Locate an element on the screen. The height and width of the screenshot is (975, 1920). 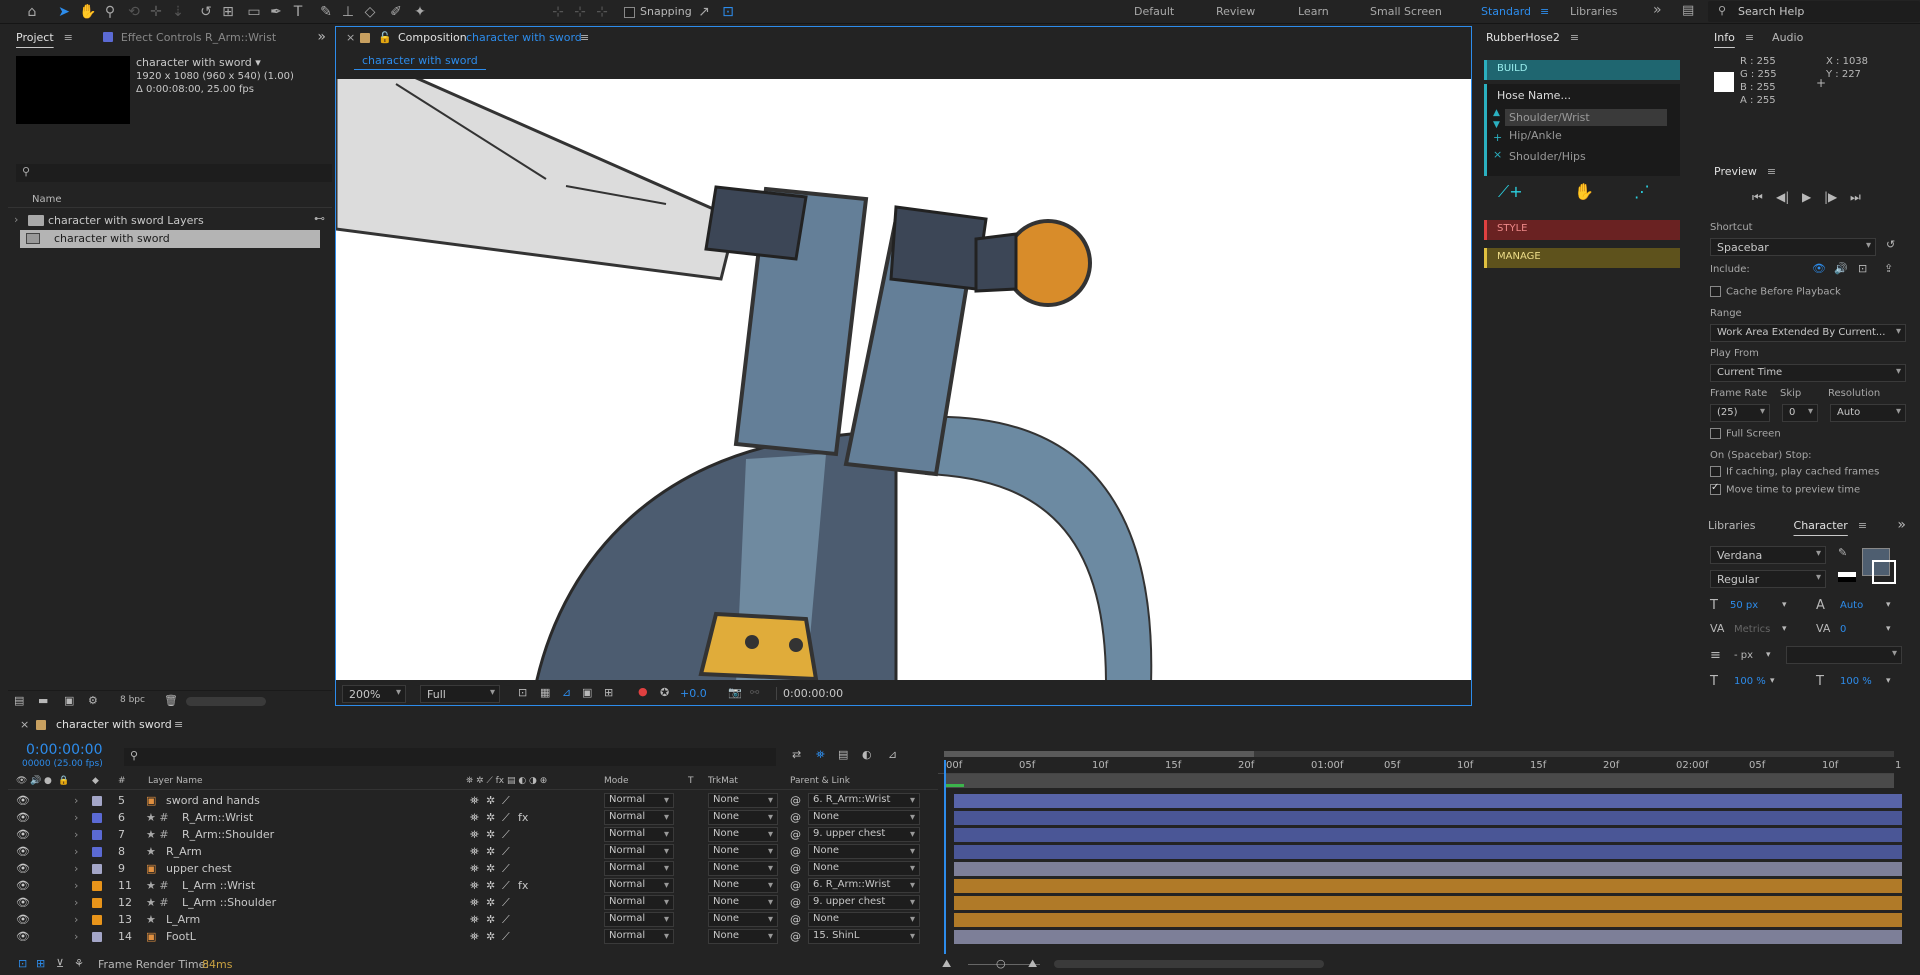
graph-editor-icon: ⊿ is located at coordinates (892, 754).